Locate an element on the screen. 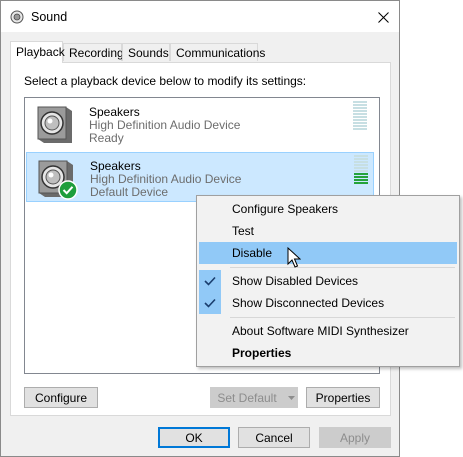  device-status: Default Device is located at coordinates (129, 192).